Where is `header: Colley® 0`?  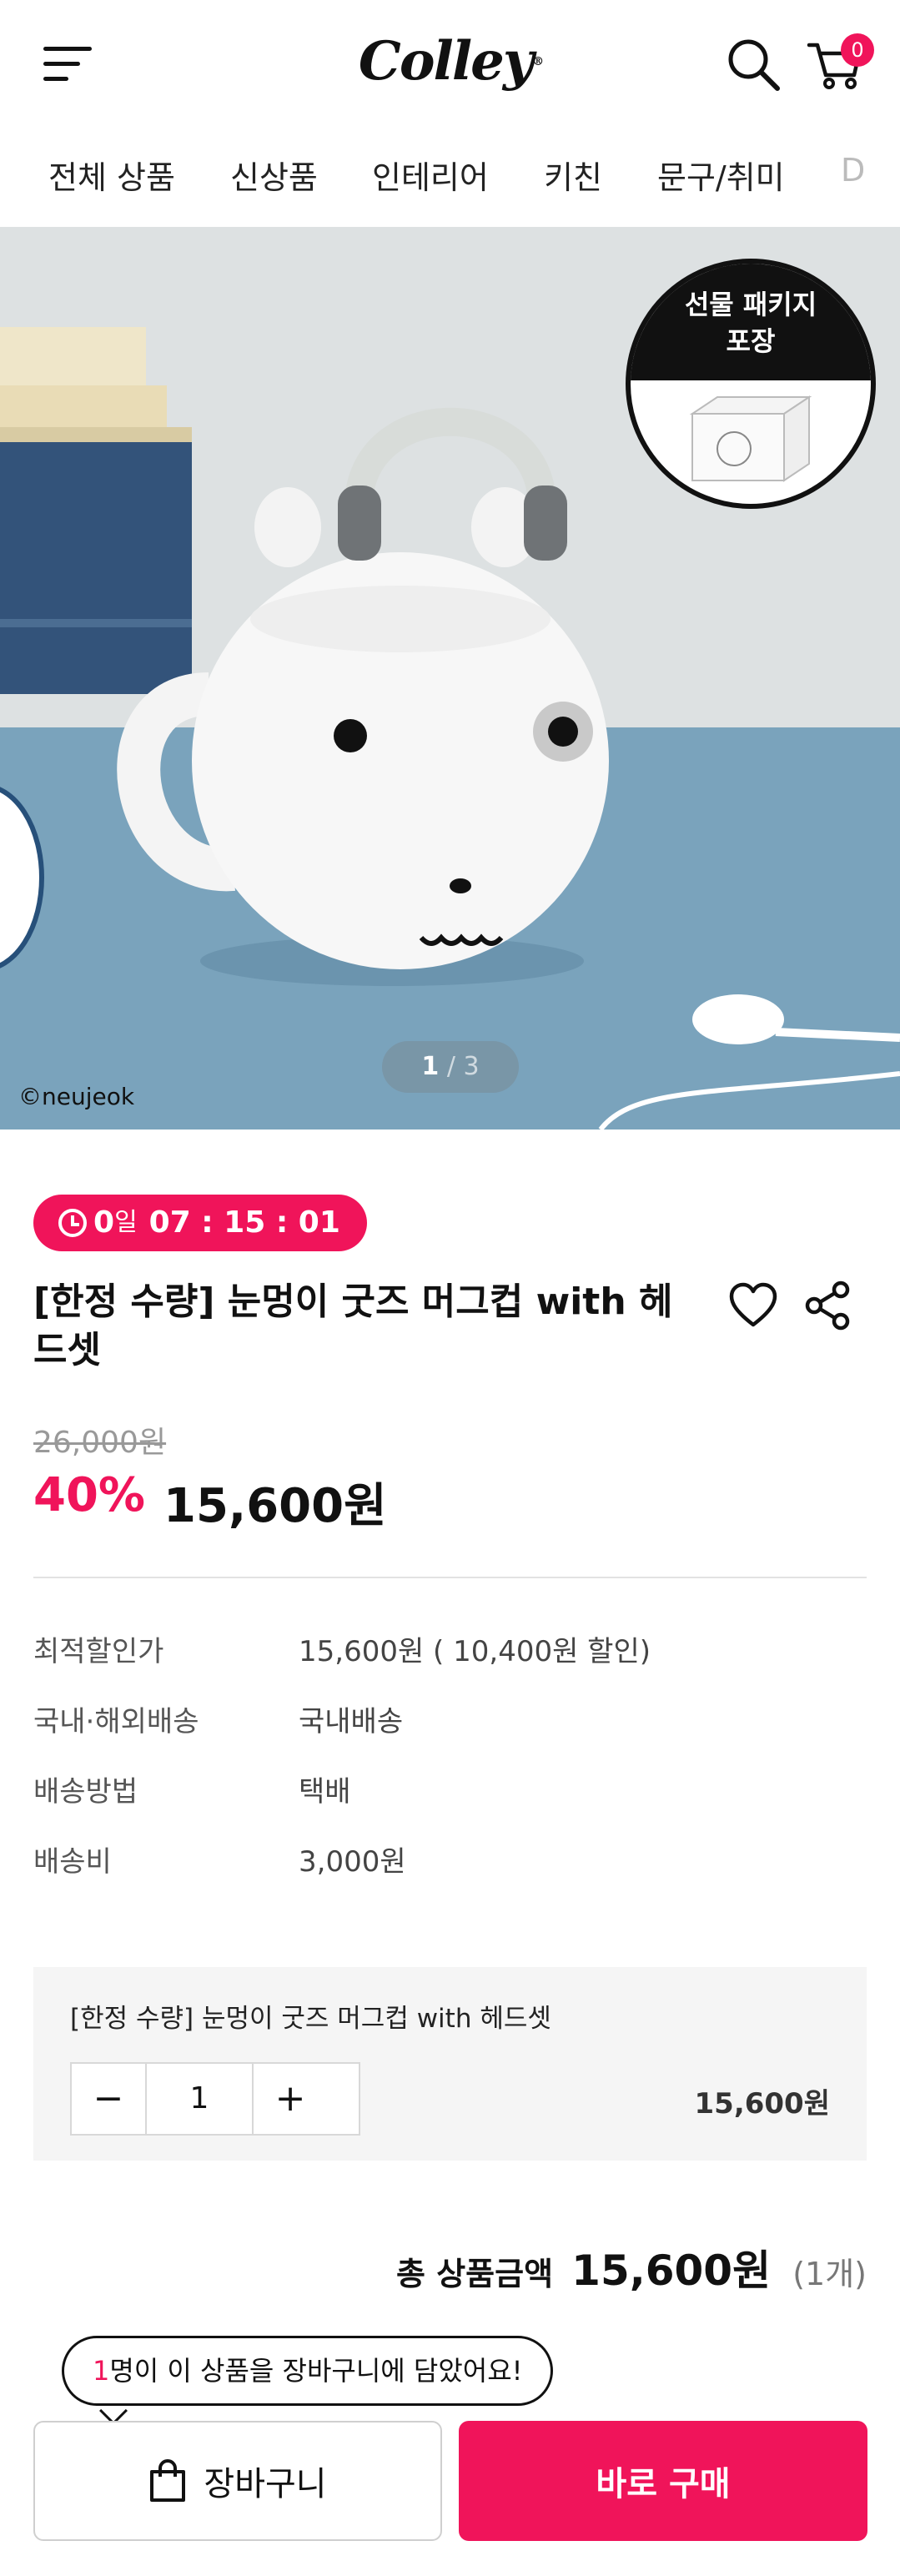
header: Colley® 0 is located at coordinates (450, 63).